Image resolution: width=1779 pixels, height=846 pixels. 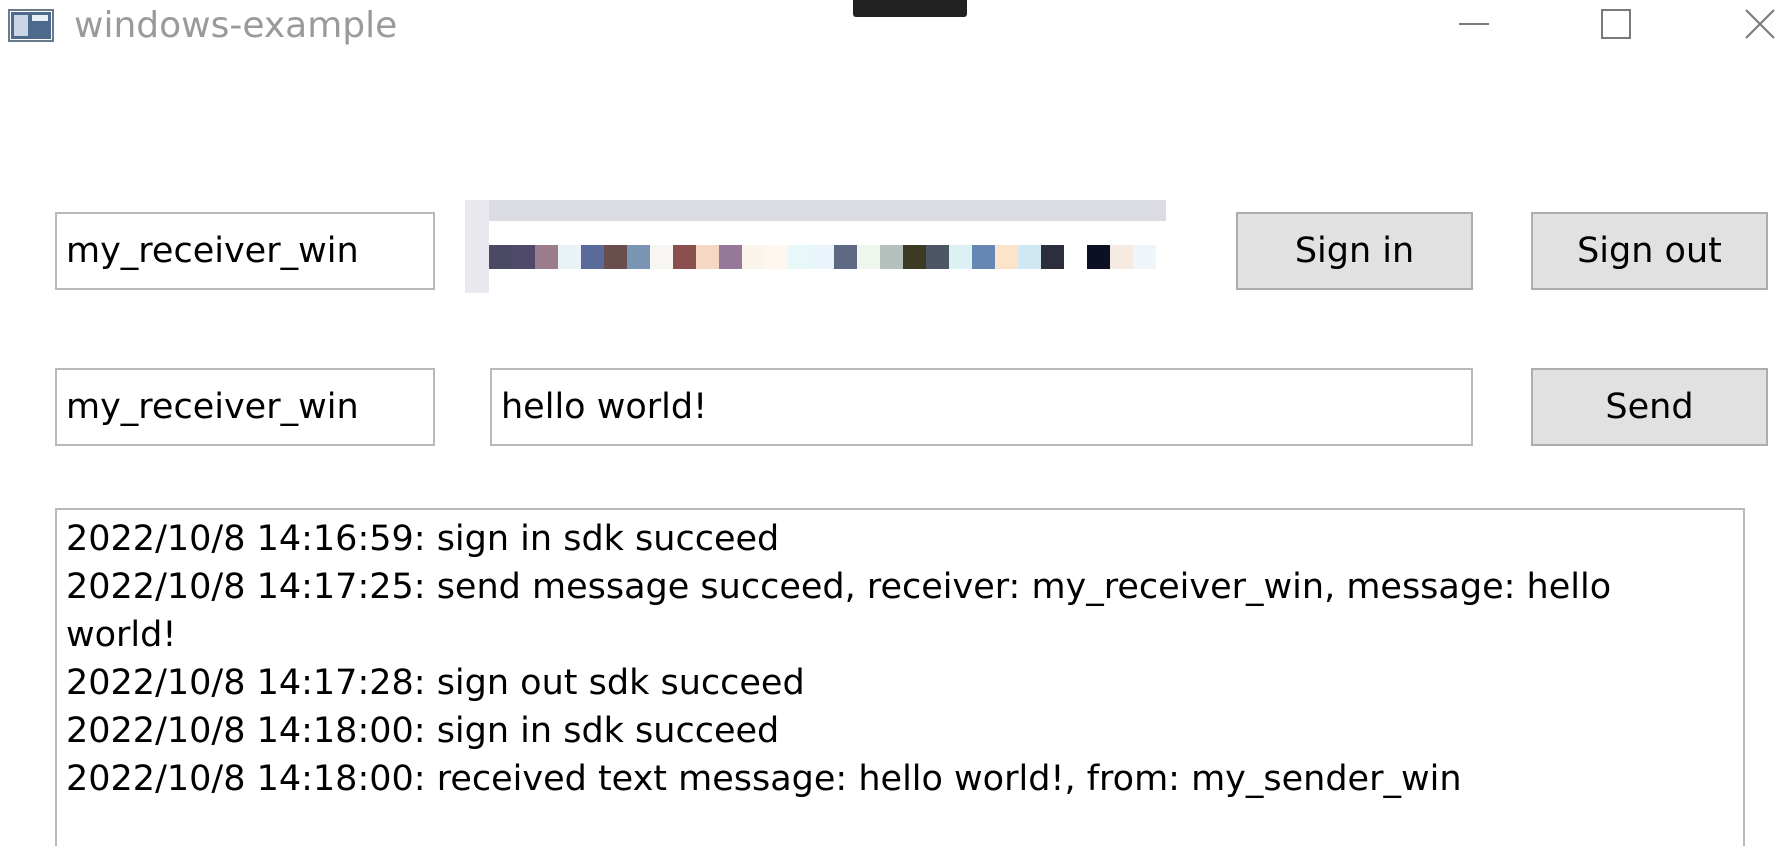 I want to click on user-id-value: my_receiver_win, so click(x=212, y=250).